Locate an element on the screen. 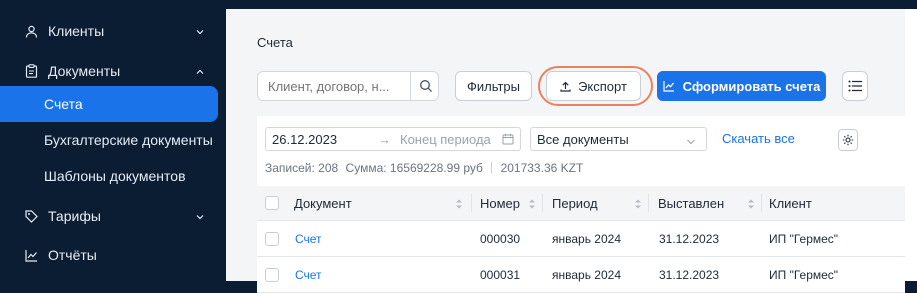 The width and height of the screenshot is (917, 293). records-count: Записей: 208 is located at coordinates (302, 168).